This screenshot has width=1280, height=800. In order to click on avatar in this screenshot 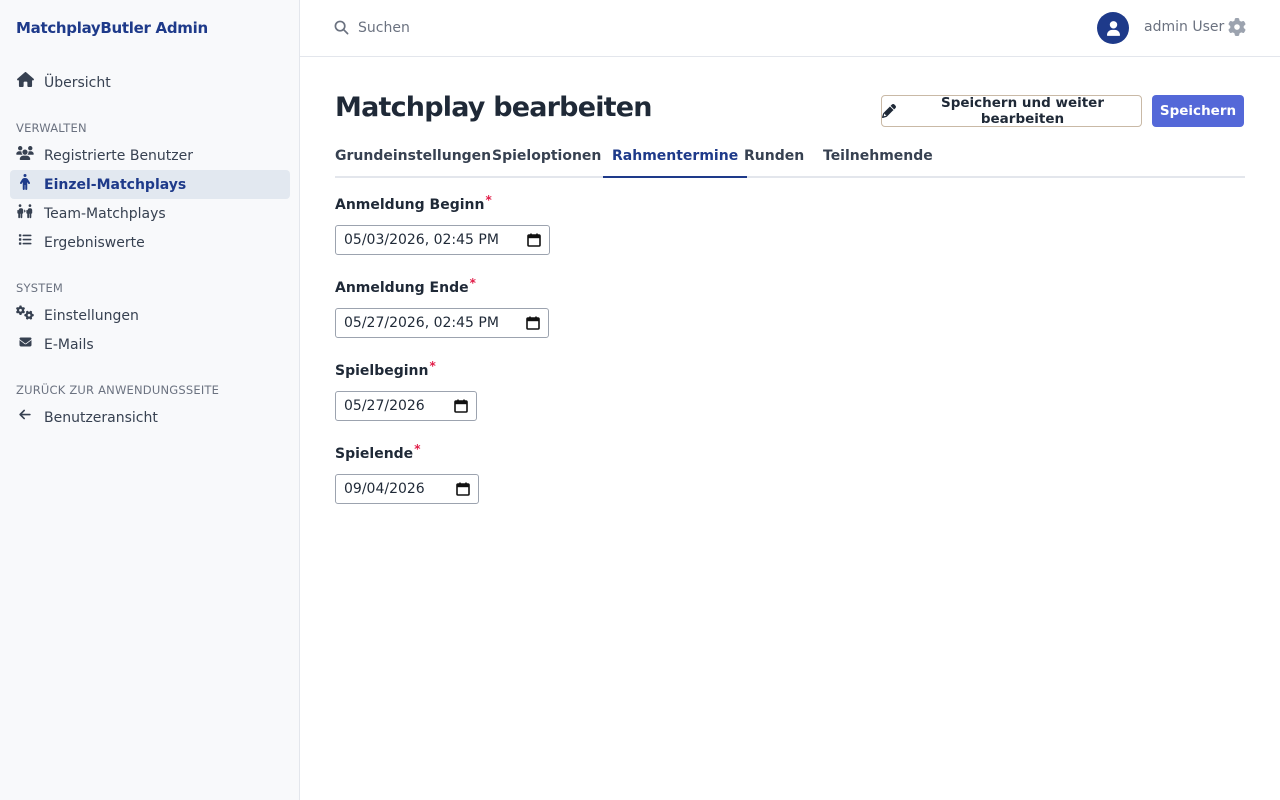, I will do `click(1113, 28)`.